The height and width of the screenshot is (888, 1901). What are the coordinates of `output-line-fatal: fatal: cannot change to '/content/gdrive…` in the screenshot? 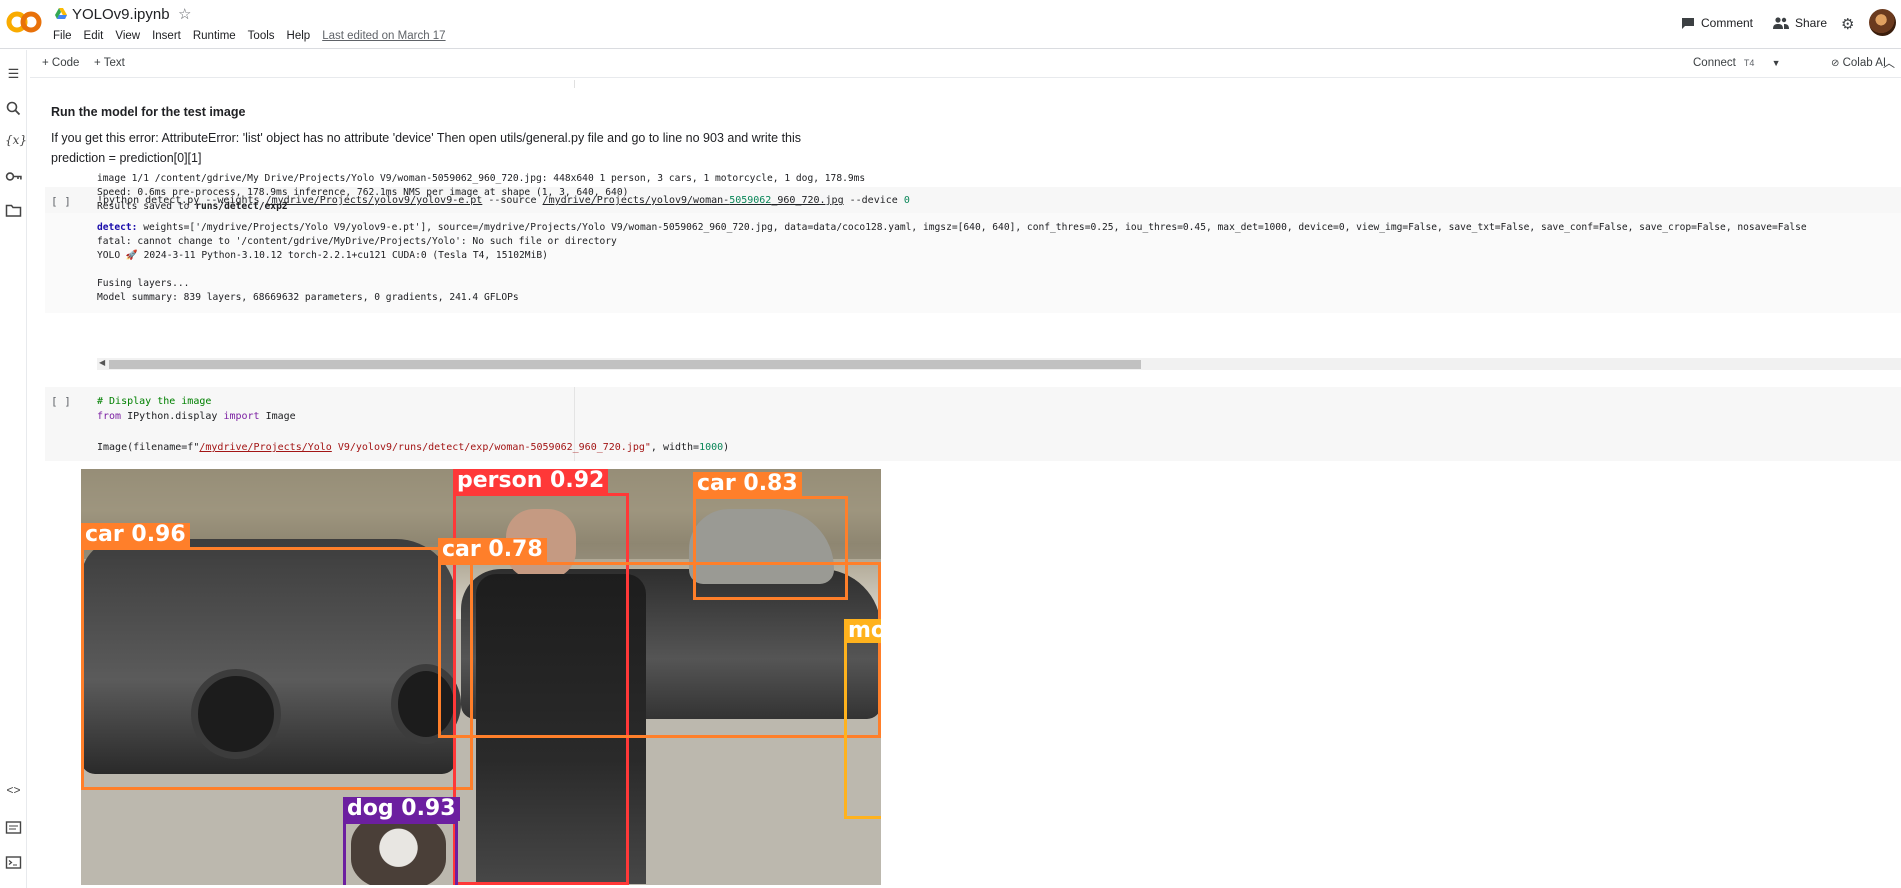 It's located at (357, 241).